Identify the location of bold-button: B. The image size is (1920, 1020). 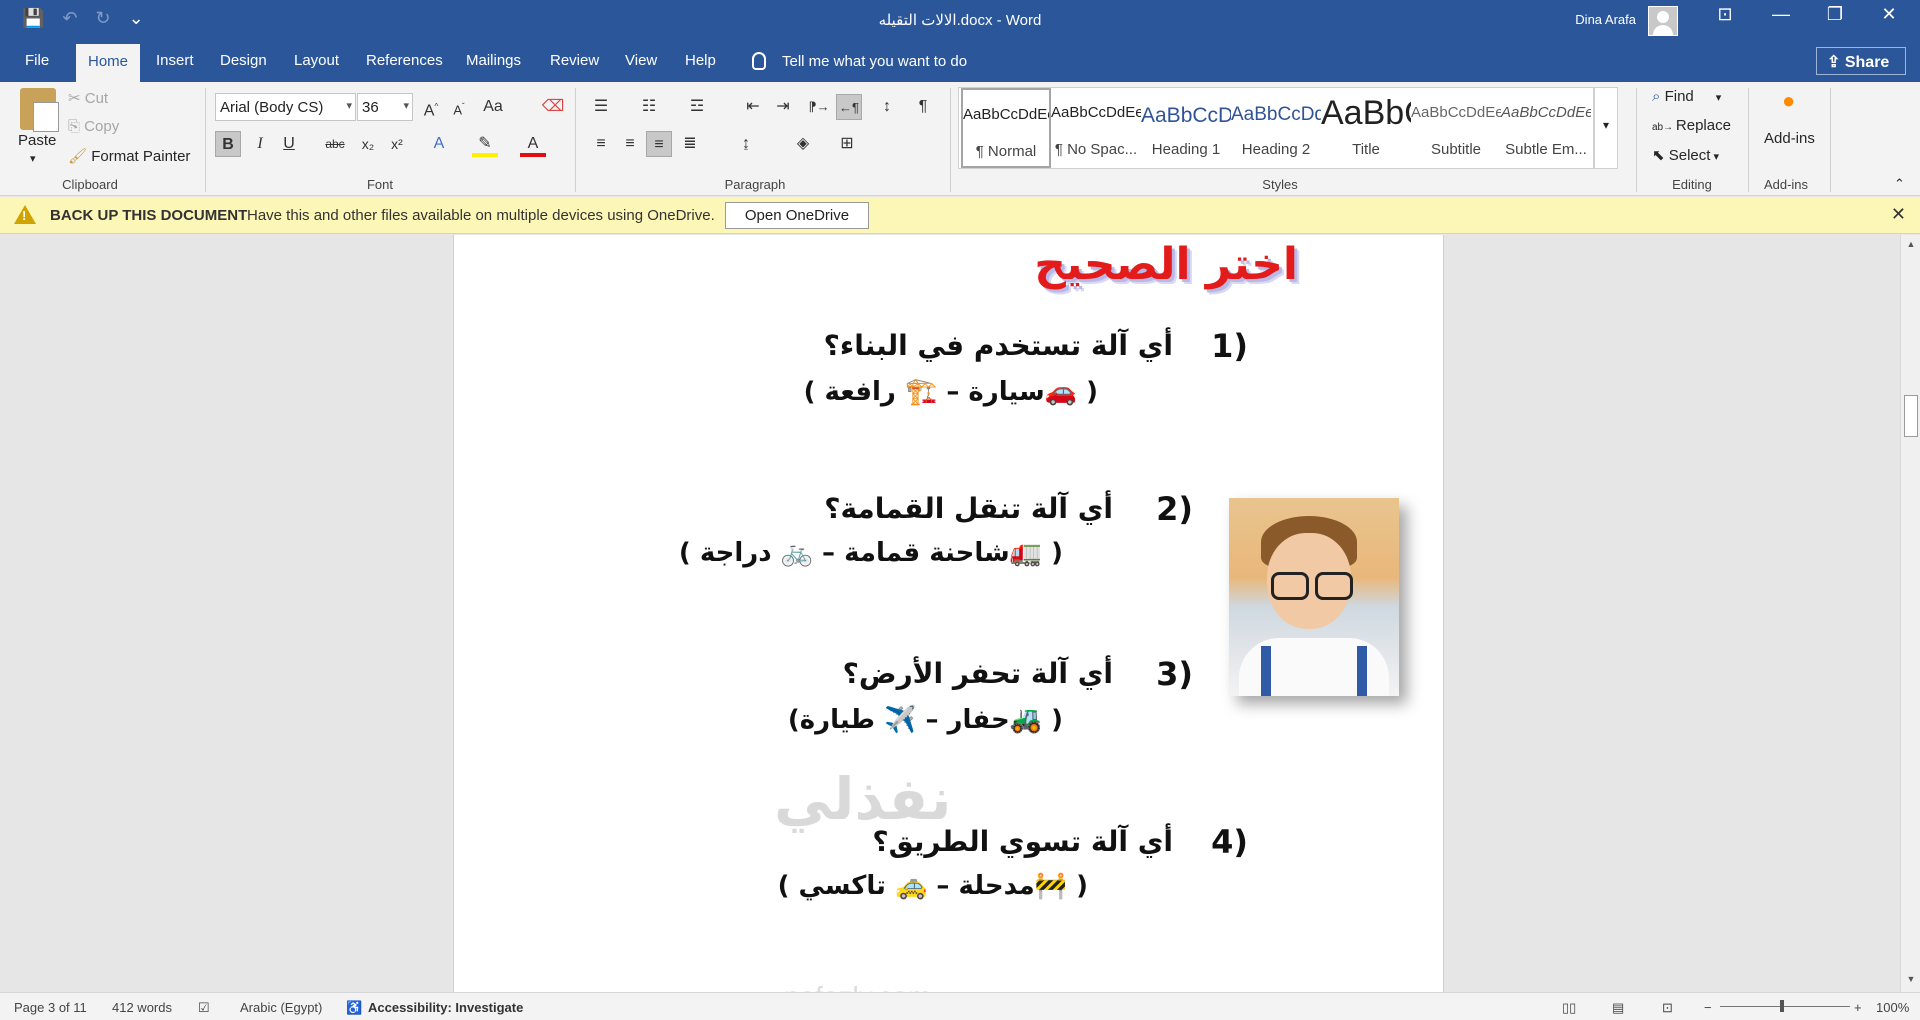
(228, 144).